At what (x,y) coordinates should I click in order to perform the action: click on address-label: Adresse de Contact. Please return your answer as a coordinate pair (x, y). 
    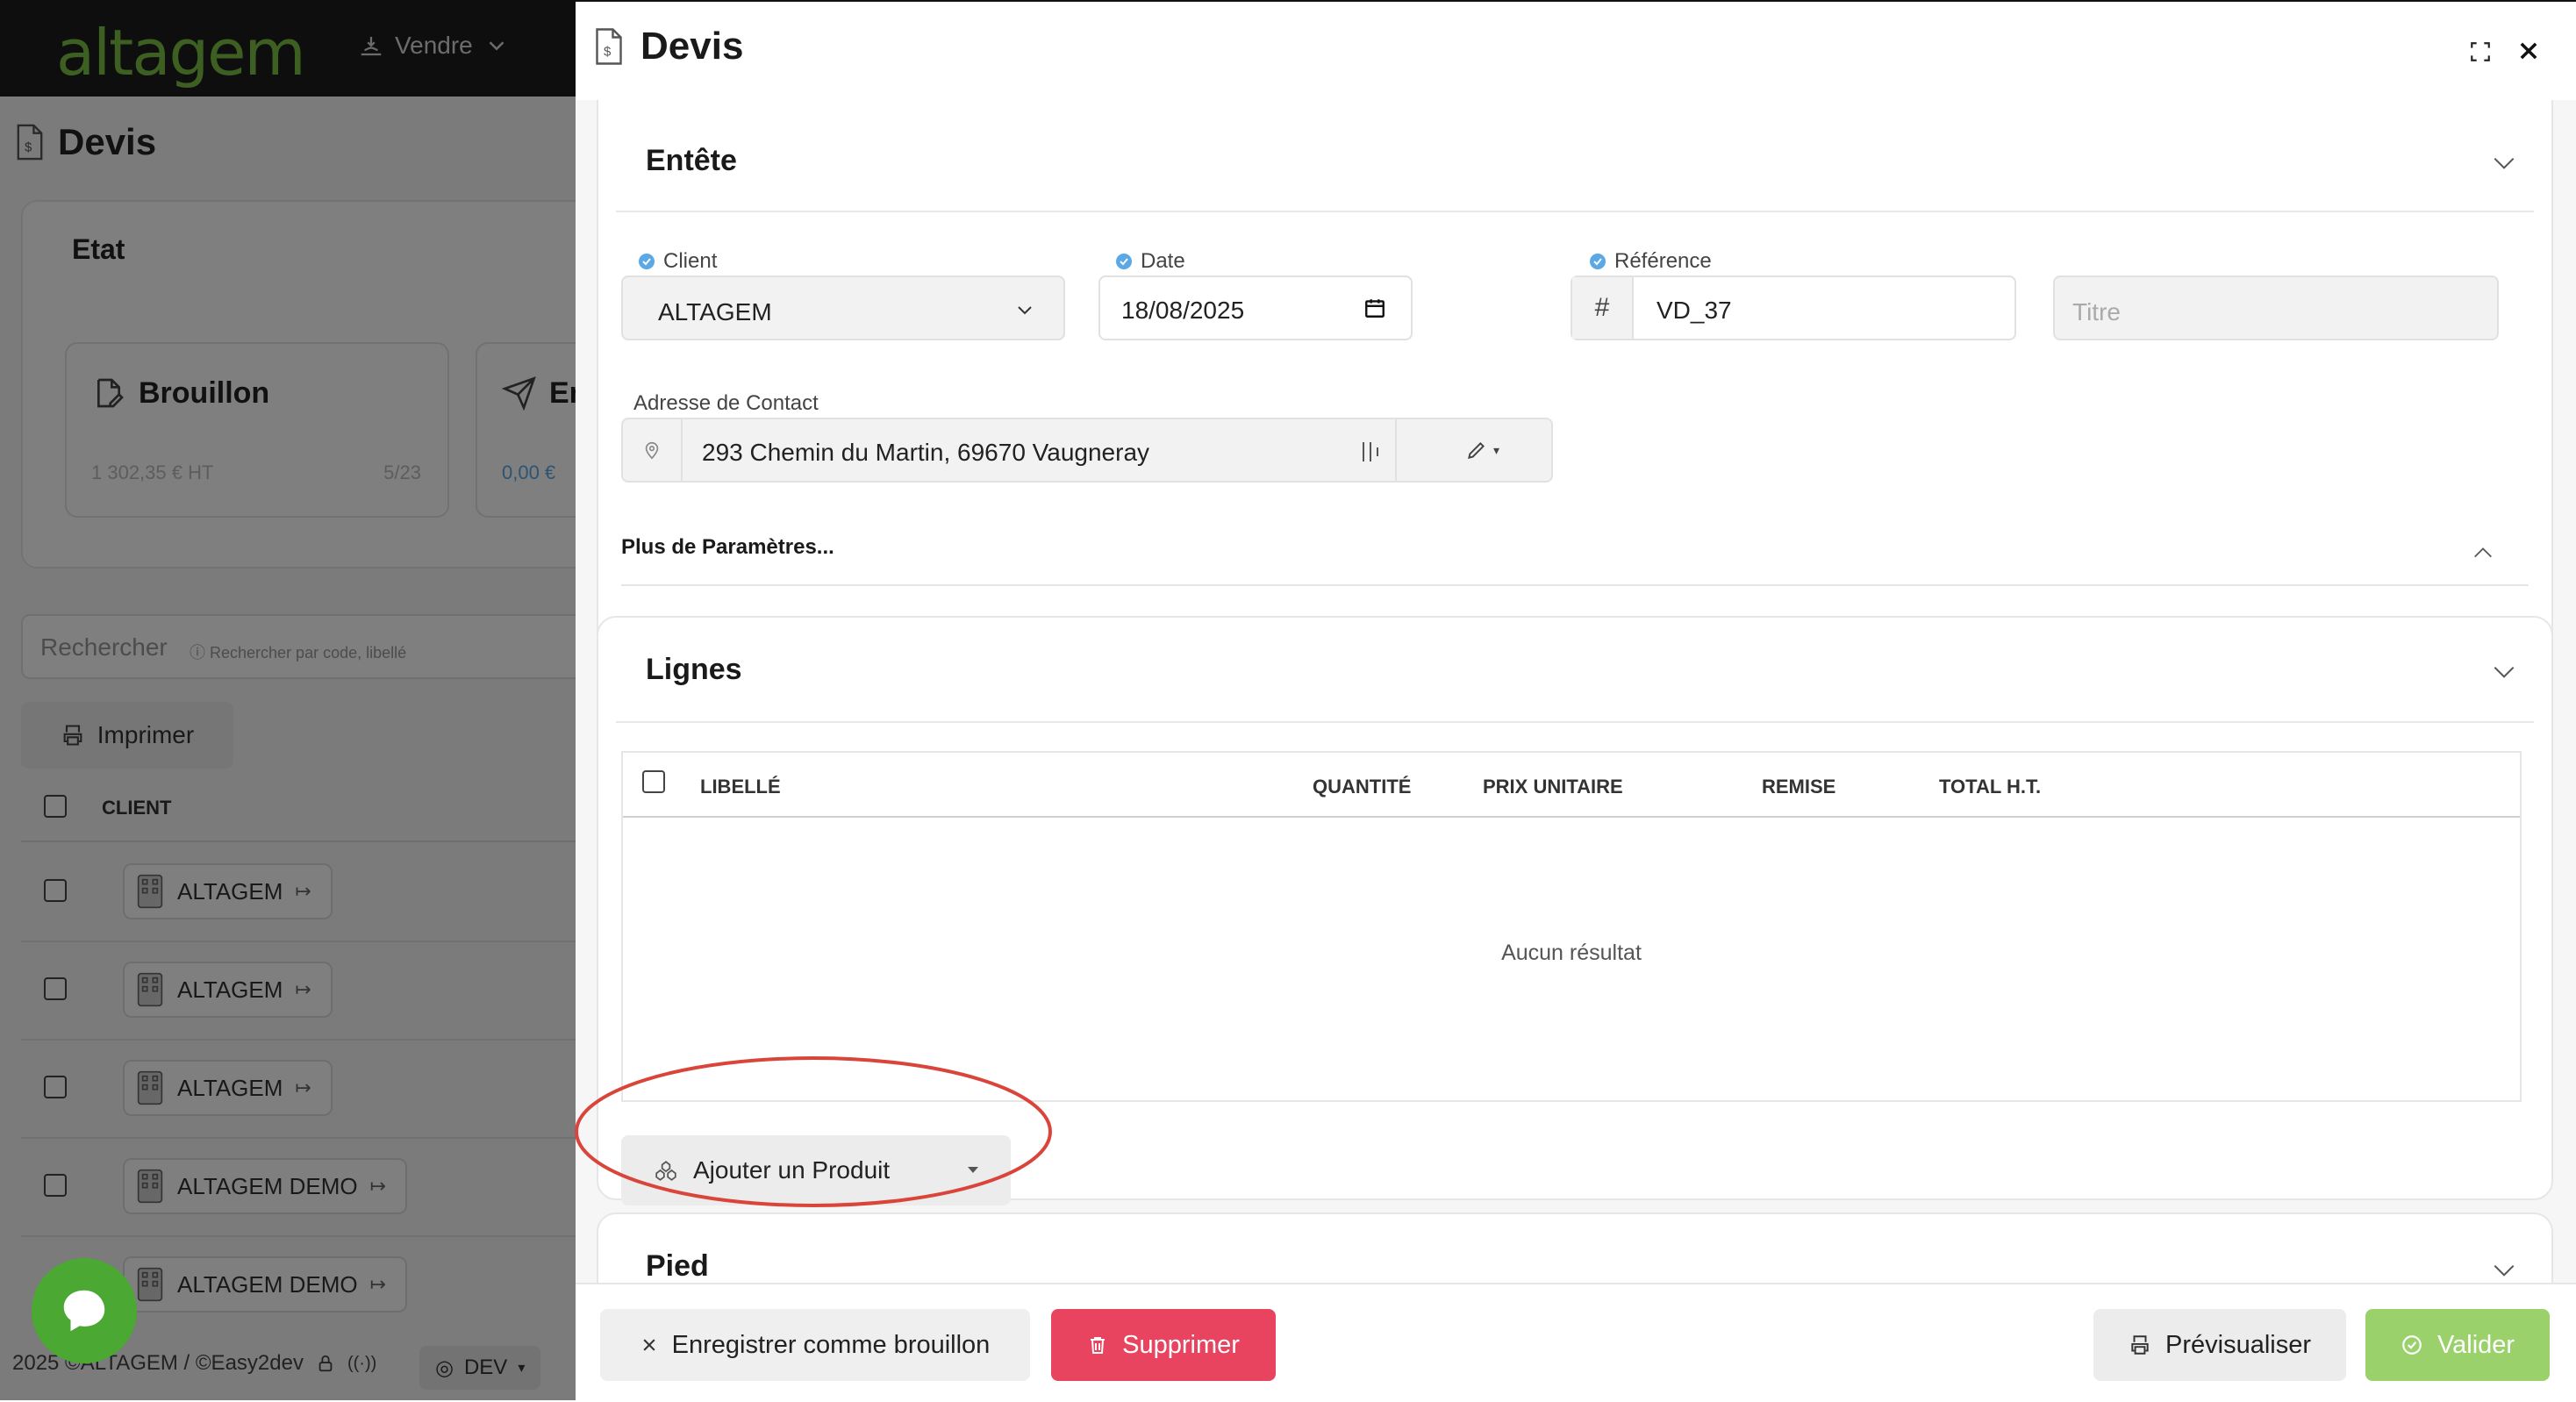
    Looking at the image, I should click on (726, 403).